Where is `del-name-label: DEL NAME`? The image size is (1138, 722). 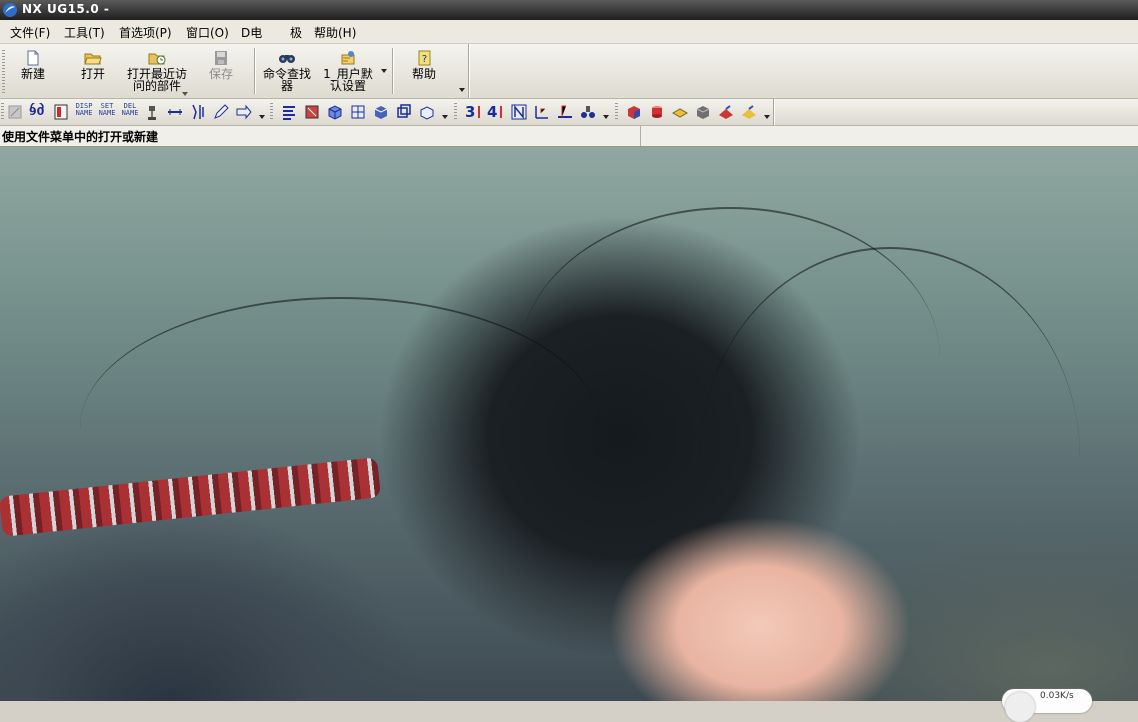
del-name-label: DEL NAME is located at coordinates (130, 110).